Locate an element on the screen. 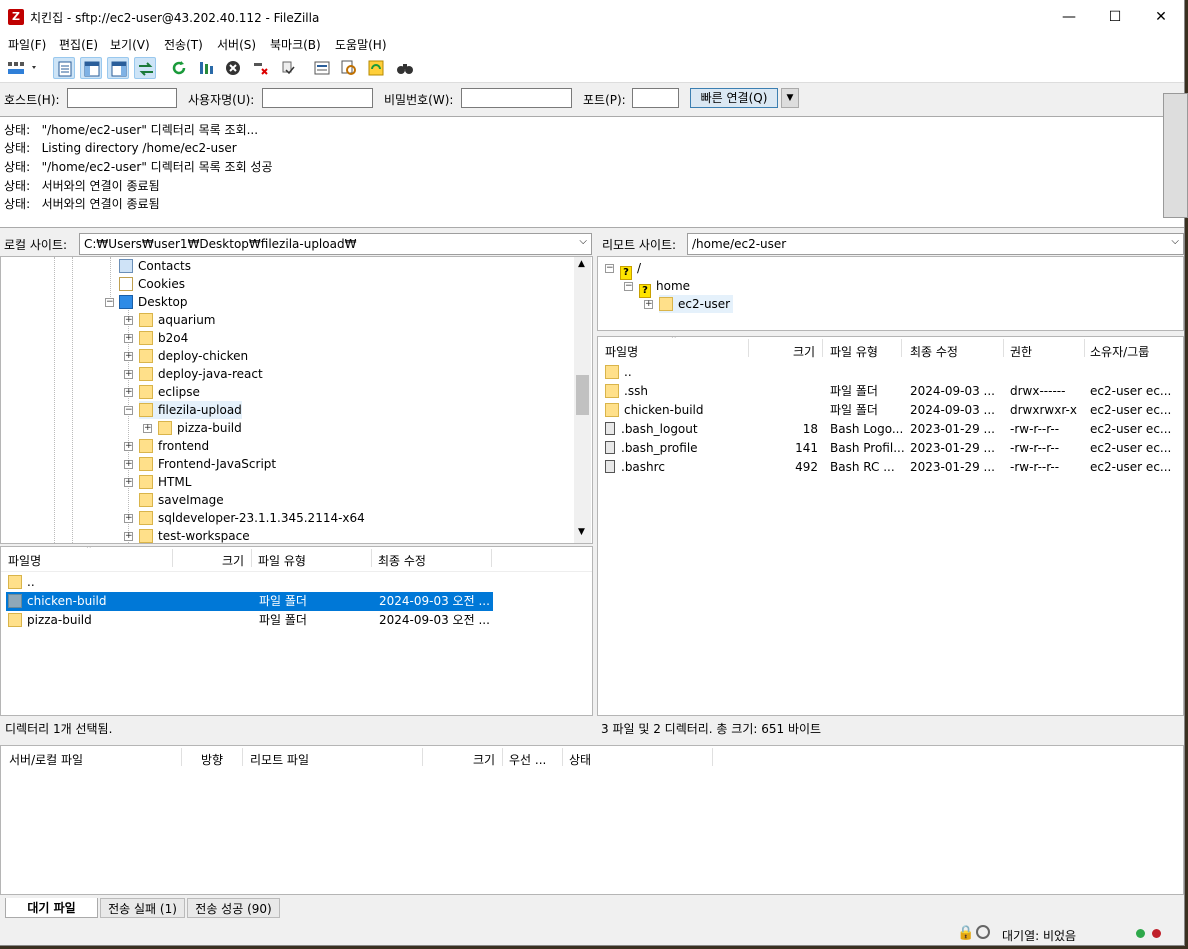 This screenshot has width=1188, height=949. tree-item-cookies: Cookies is located at coordinates (152, 284).